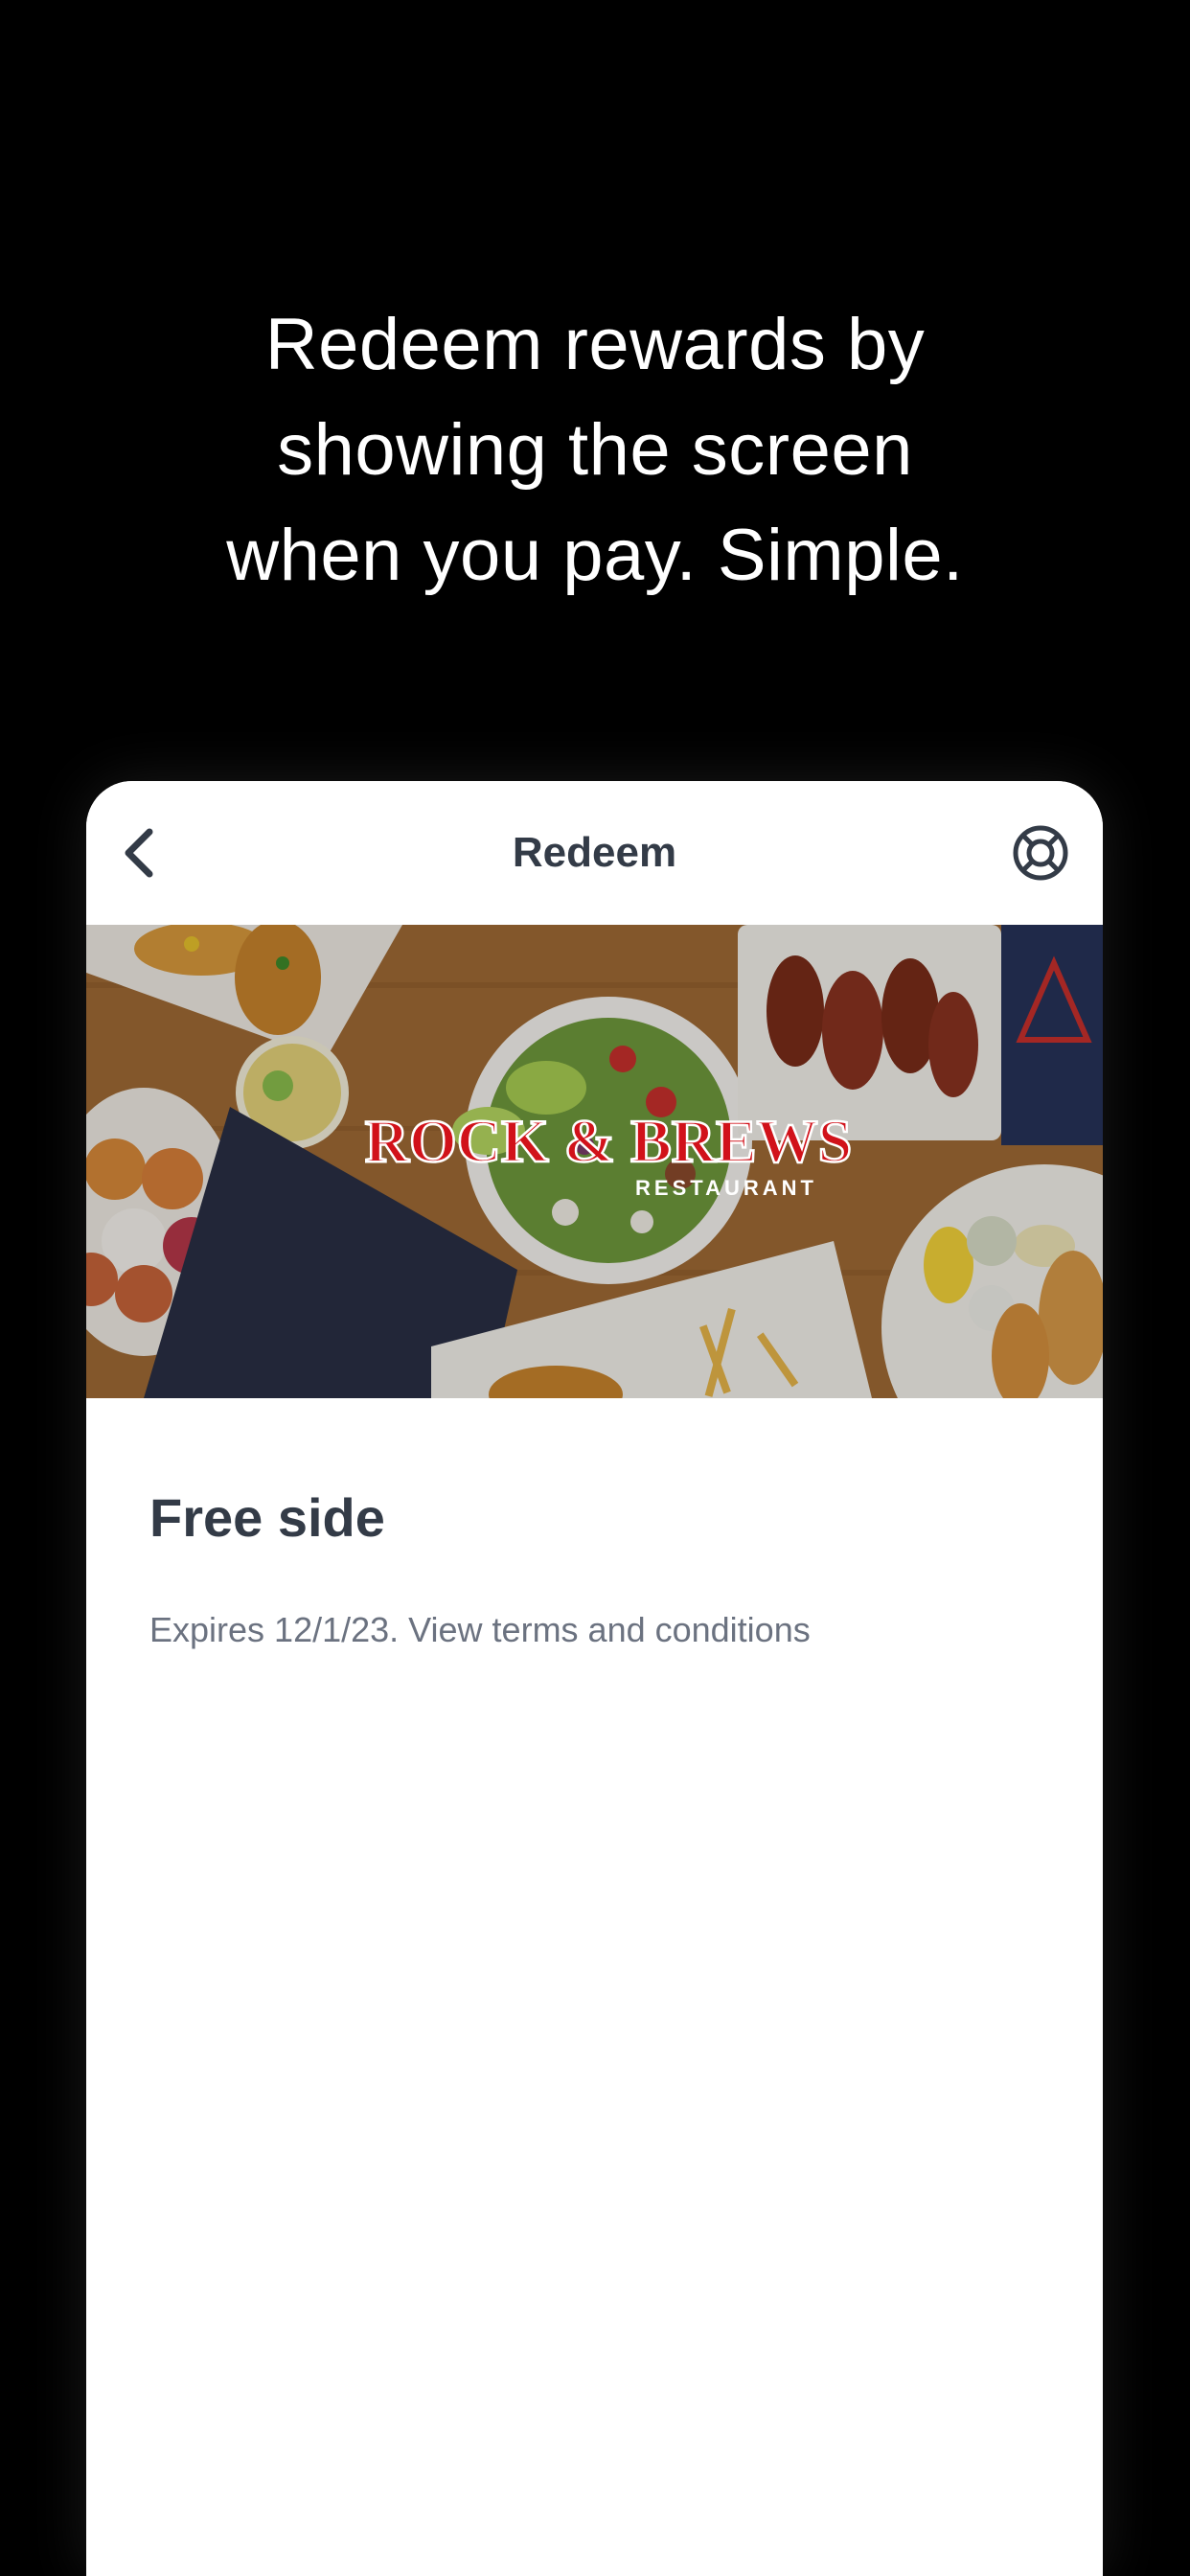  I want to click on nav-title: Redeem, so click(594, 852).